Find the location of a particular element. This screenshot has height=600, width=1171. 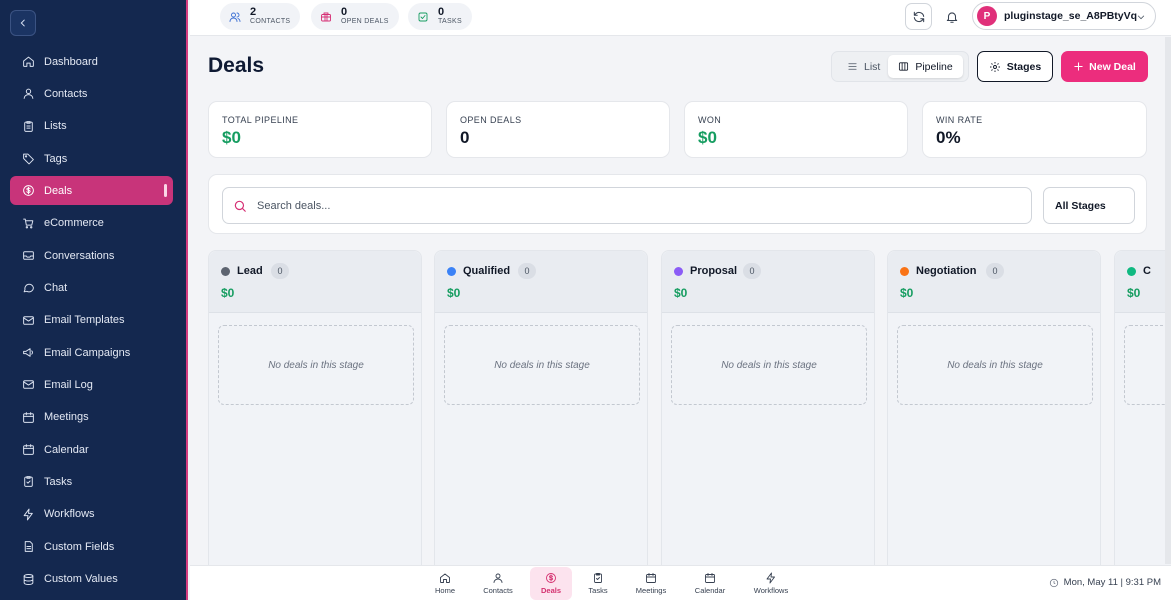

refresh-icon is located at coordinates (918, 16).